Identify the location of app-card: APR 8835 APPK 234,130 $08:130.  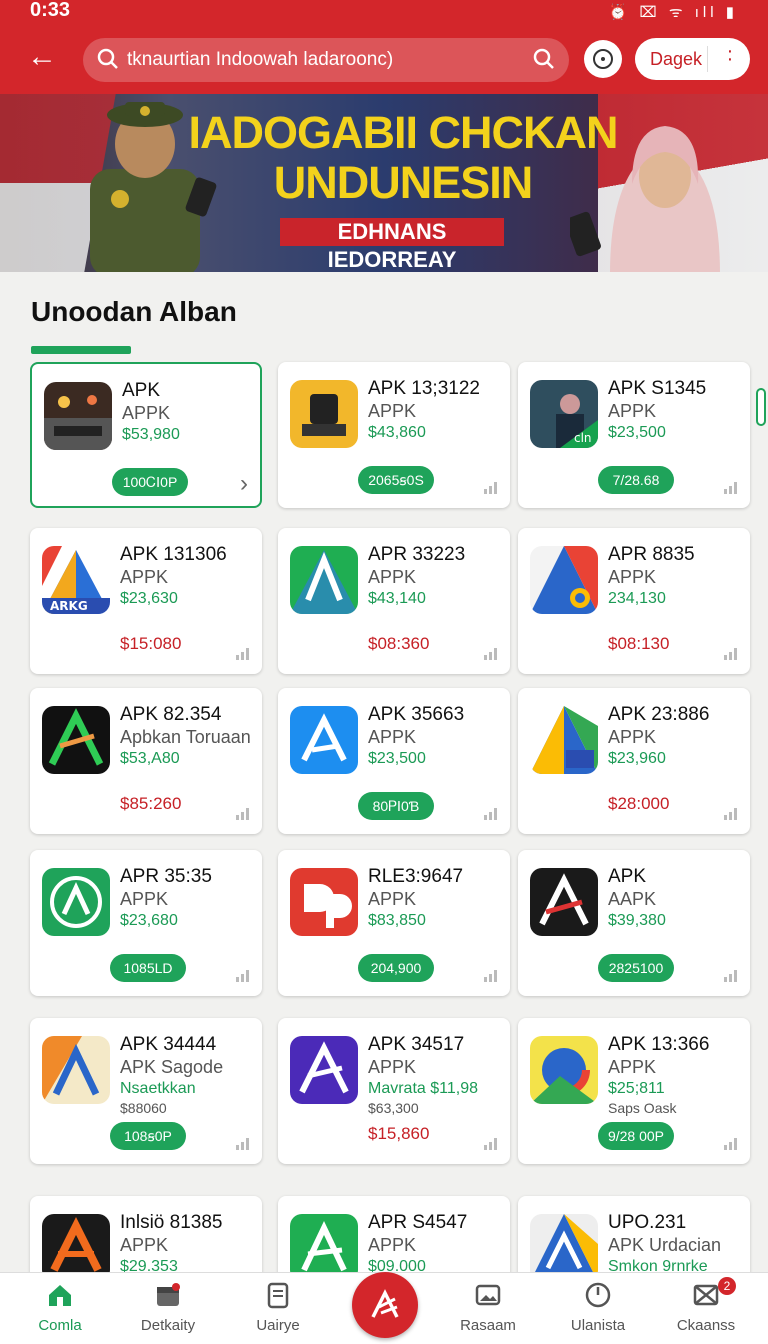
(634, 601).